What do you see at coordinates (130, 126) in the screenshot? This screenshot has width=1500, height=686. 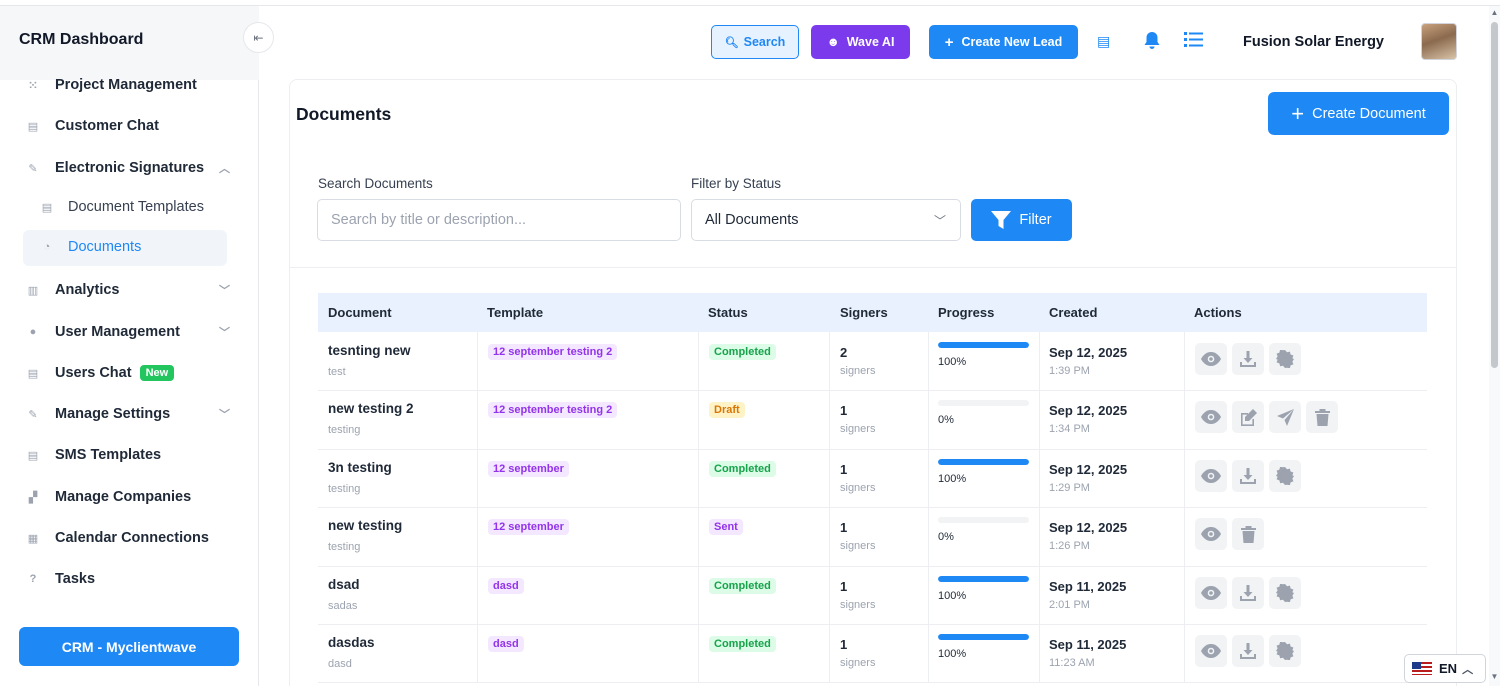 I see `sidebar-item-customer-chat: ▤ Customer Chat` at bounding box center [130, 126].